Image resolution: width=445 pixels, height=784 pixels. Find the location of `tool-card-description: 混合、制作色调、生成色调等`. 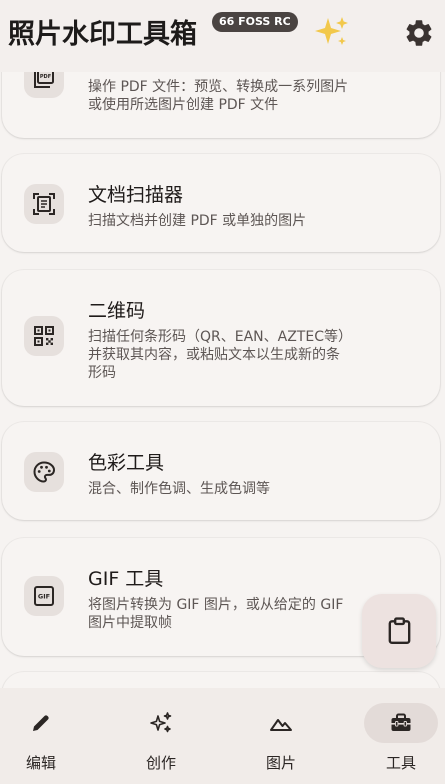

tool-card-description: 混合、制作色调、生成色调等 is located at coordinates (179, 489).